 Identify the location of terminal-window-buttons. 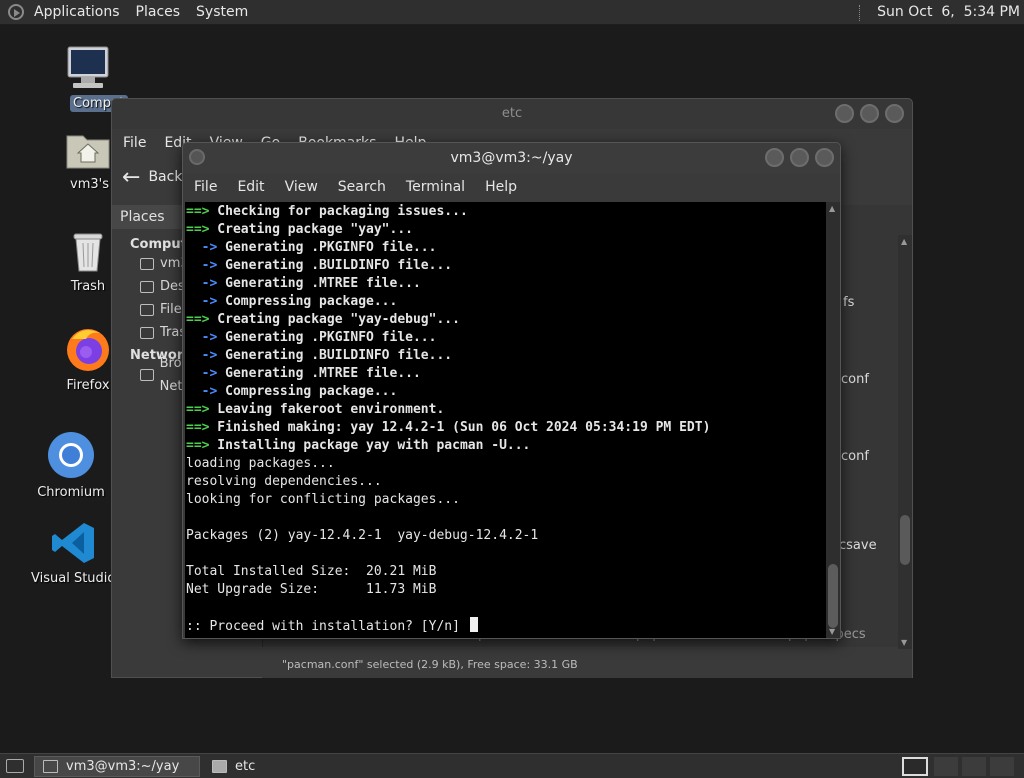
(799, 157).